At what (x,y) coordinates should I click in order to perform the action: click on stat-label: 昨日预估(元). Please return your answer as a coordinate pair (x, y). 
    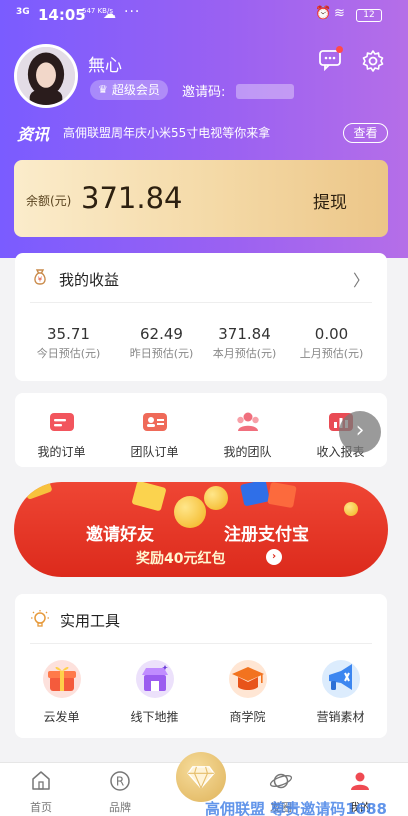
    Looking at the image, I should click on (161, 353).